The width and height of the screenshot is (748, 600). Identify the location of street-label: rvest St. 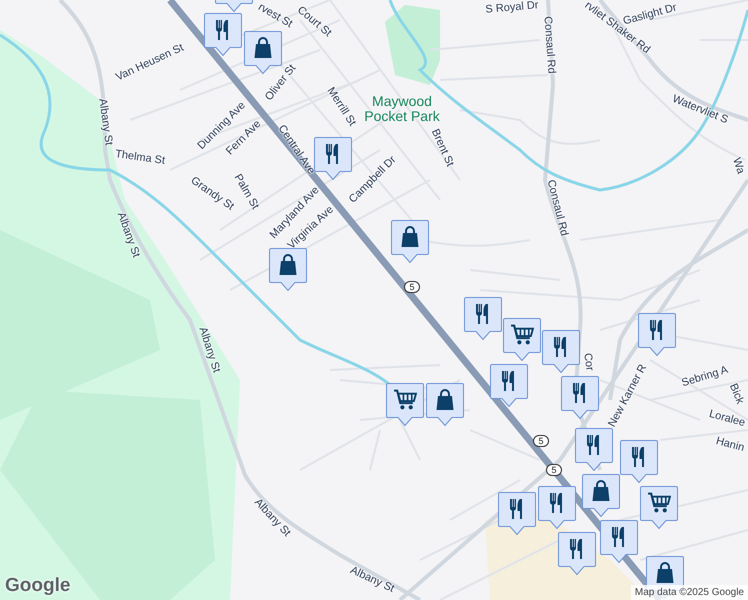
(275, 16).